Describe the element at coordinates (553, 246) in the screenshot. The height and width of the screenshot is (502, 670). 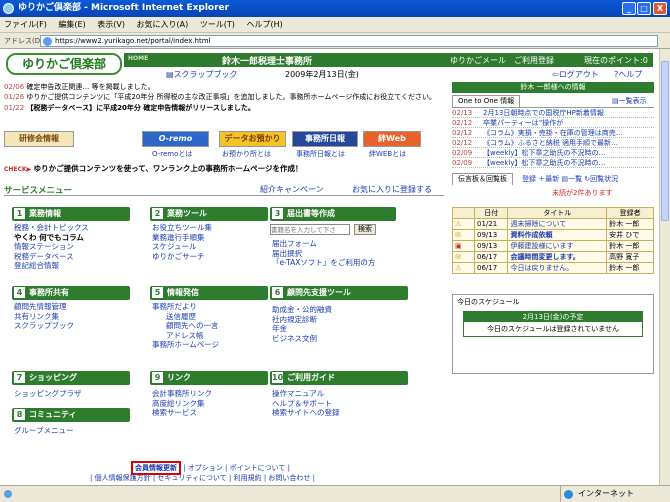
I see `table-row: ▣ 09/13 伊藤建設様にいます 鈴木 一郎` at that location.